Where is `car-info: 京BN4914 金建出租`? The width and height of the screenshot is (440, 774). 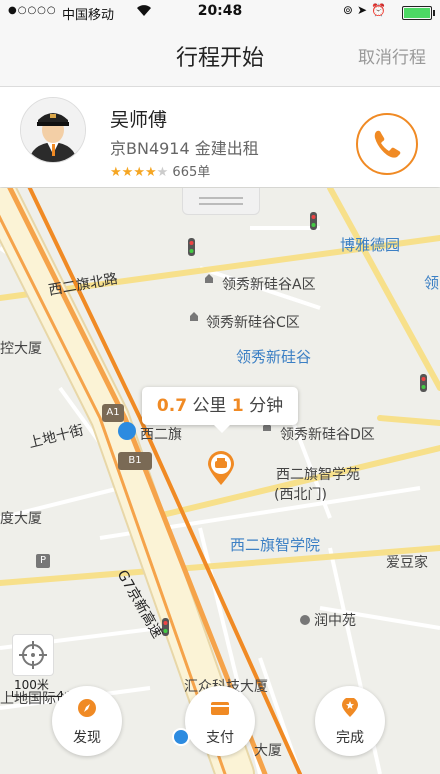
car-info: 京BN4914 金建出租 is located at coordinates (184, 148).